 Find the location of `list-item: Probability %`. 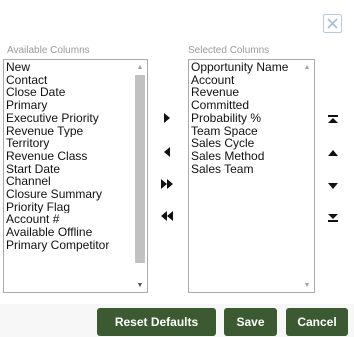

list-item: Probability % is located at coordinates (245, 118).